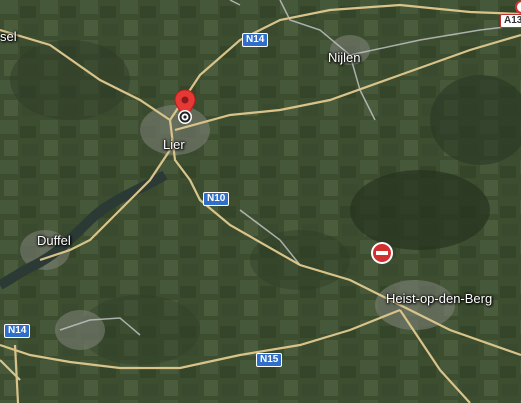 This screenshot has height=403, width=521. What do you see at coordinates (174, 144) in the screenshot?
I see `place-label-lier: Lier` at bounding box center [174, 144].